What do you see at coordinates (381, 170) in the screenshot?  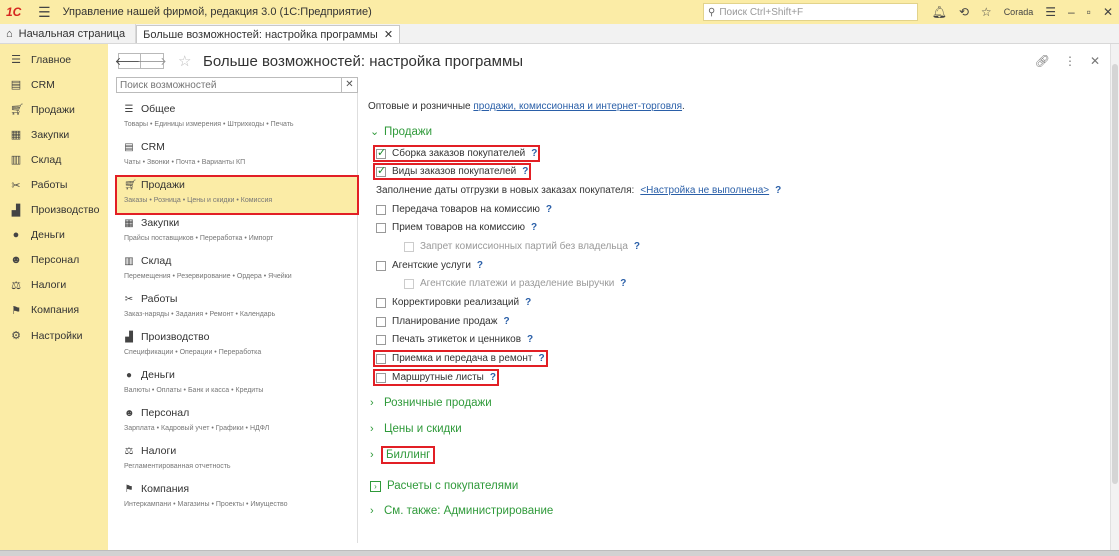 I see `checkbox-order-types` at bounding box center [381, 170].